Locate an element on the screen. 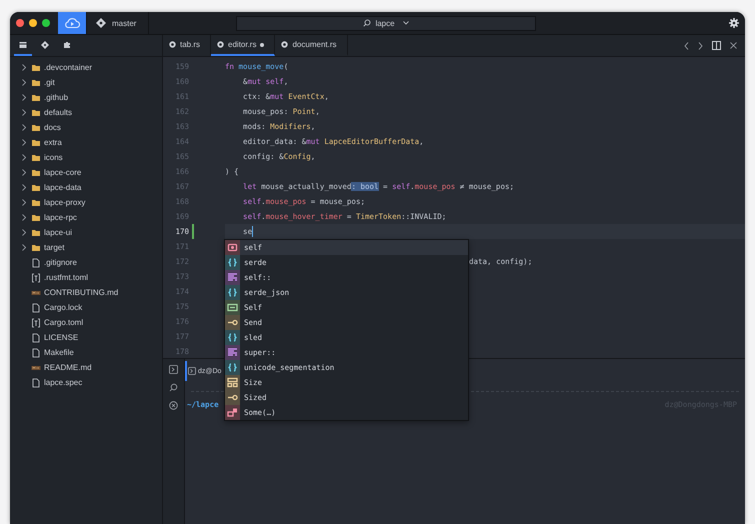 The height and width of the screenshot is (524, 755). git-icon is located at coordinates (45, 45).